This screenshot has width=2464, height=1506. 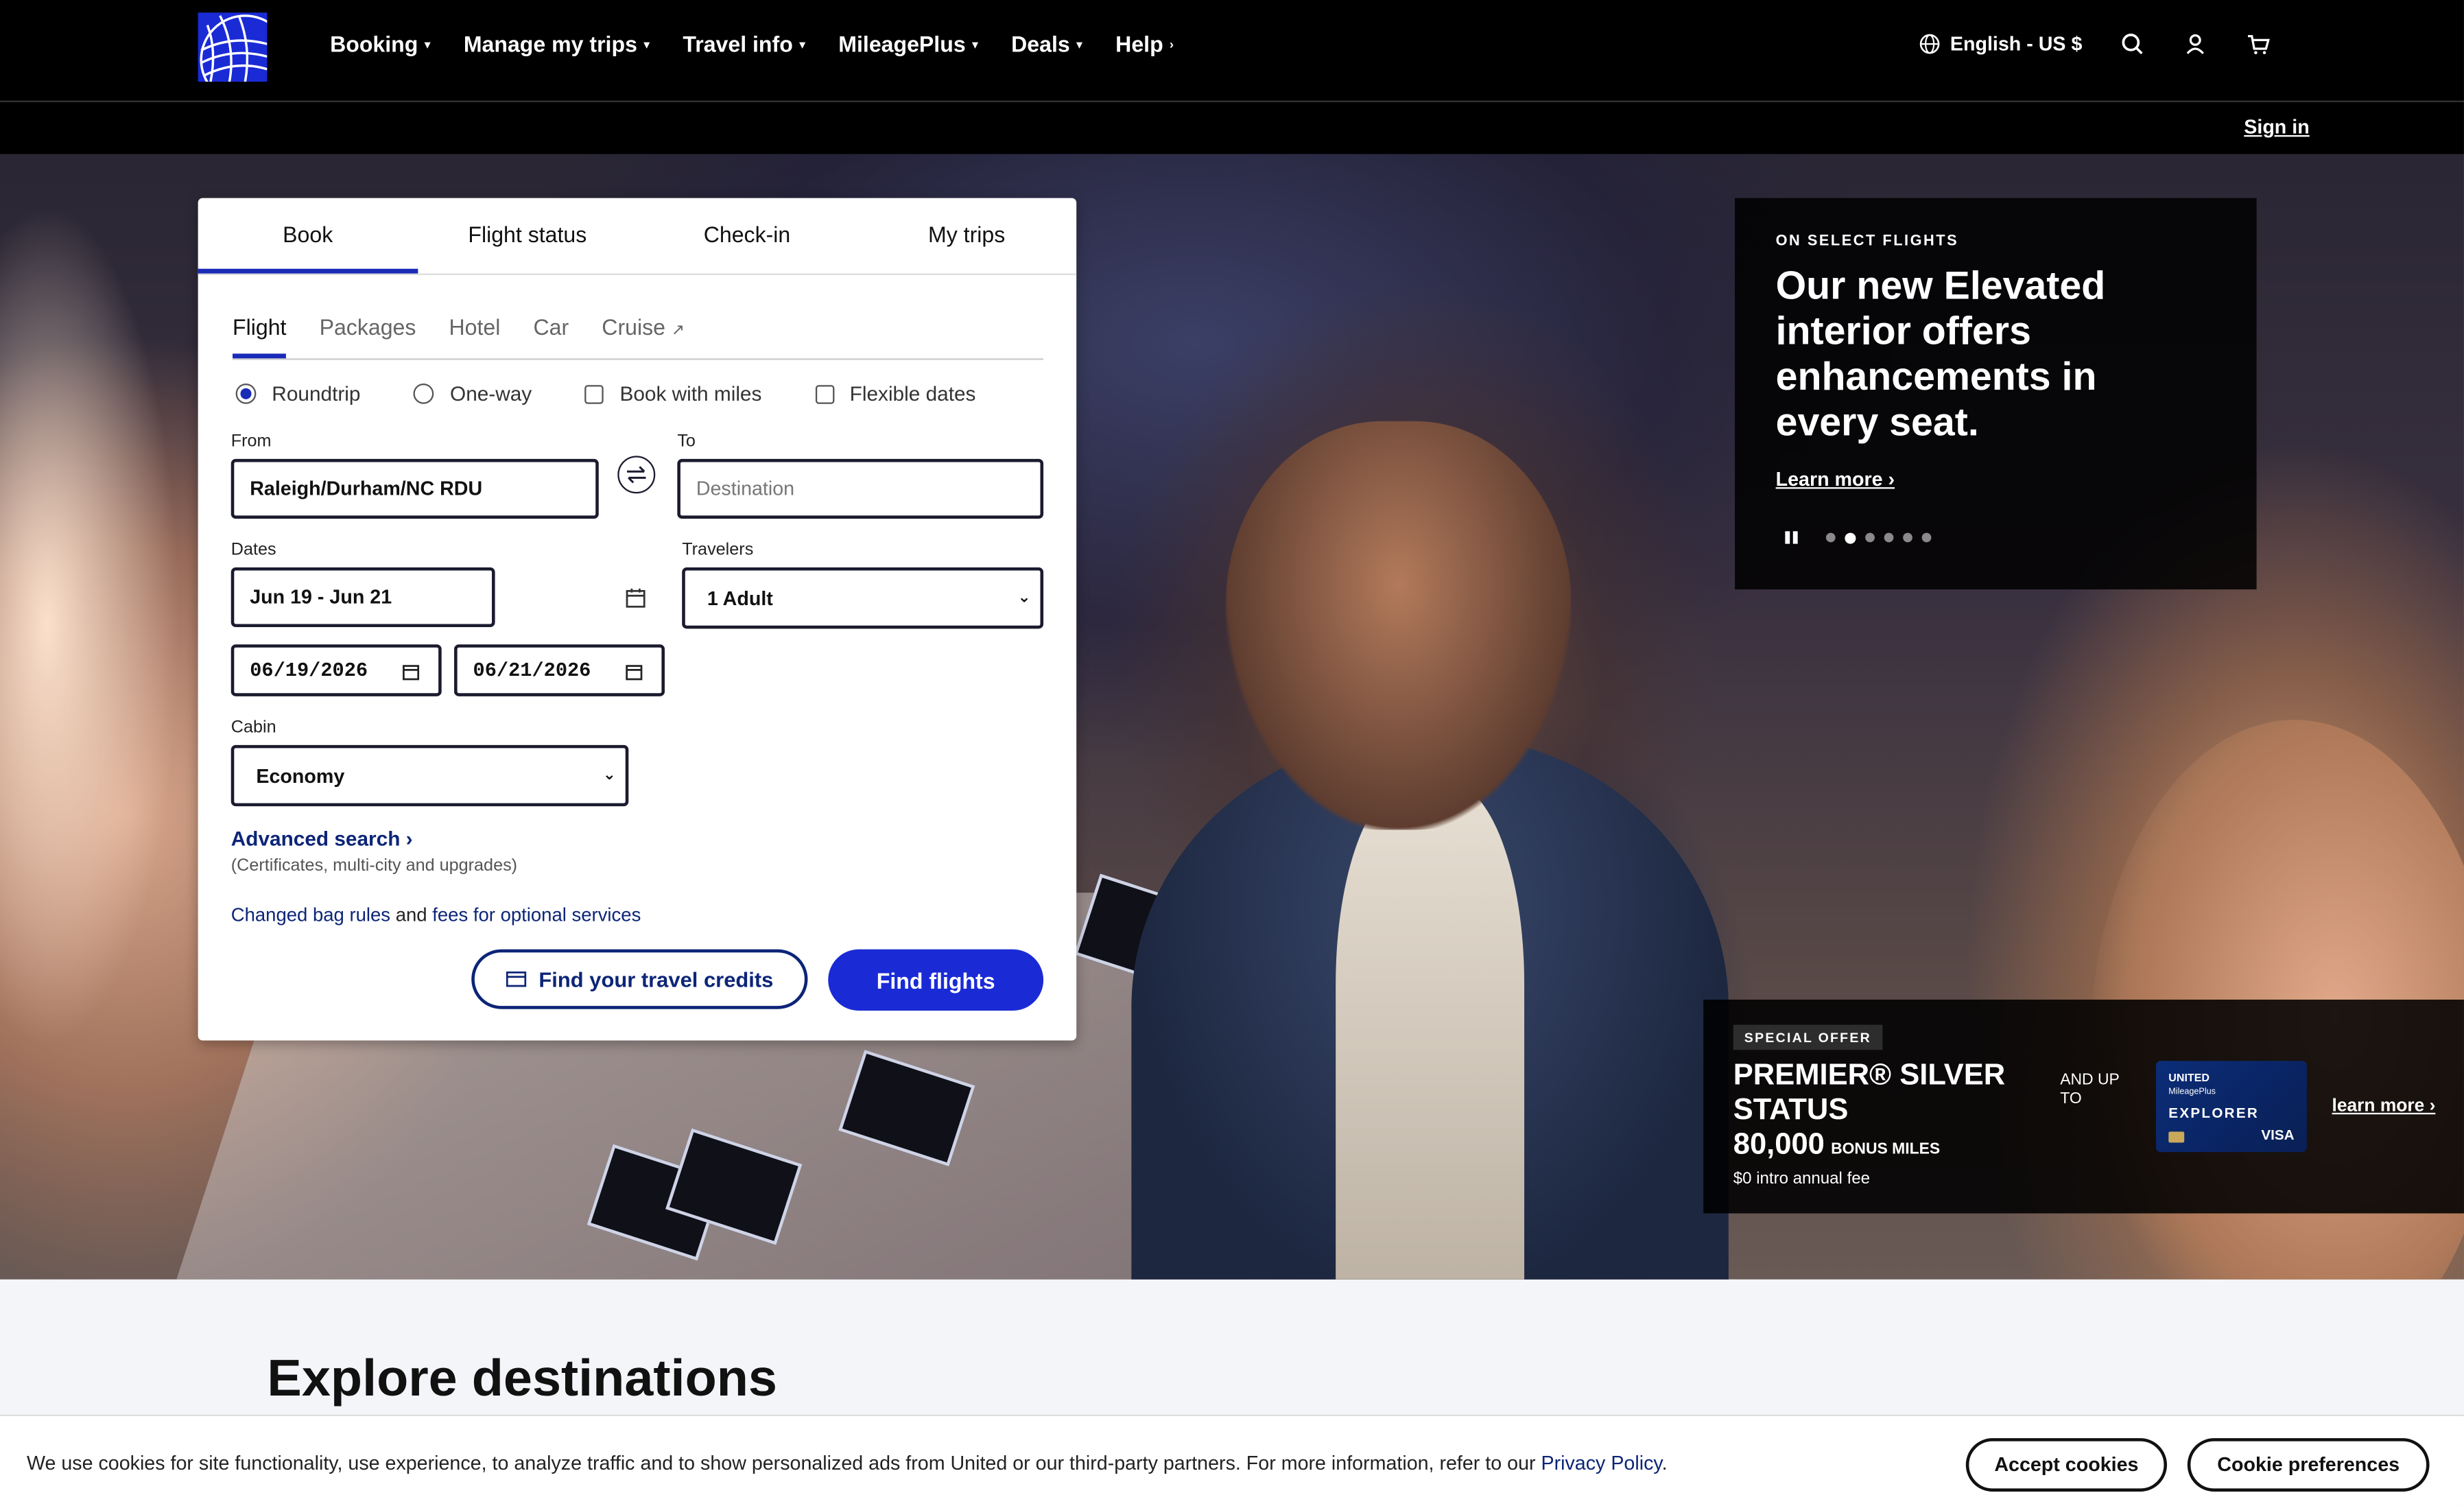 What do you see at coordinates (251, 441) in the screenshot?
I see `from-label: From` at bounding box center [251, 441].